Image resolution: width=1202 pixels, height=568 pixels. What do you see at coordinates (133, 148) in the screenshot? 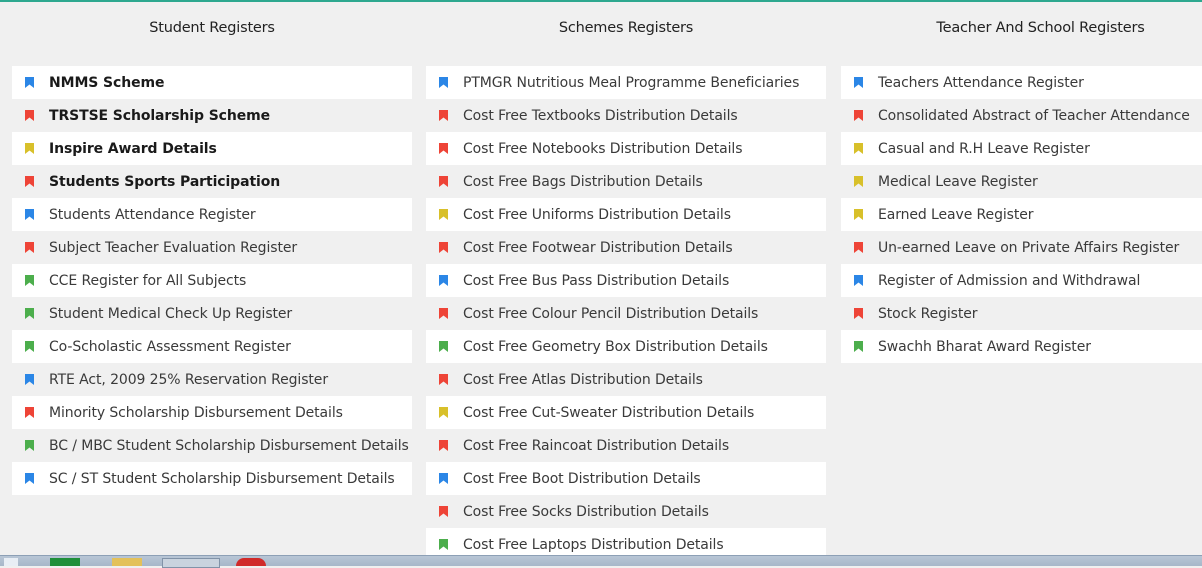
I see `register-label: Inspire Award Details` at bounding box center [133, 148].